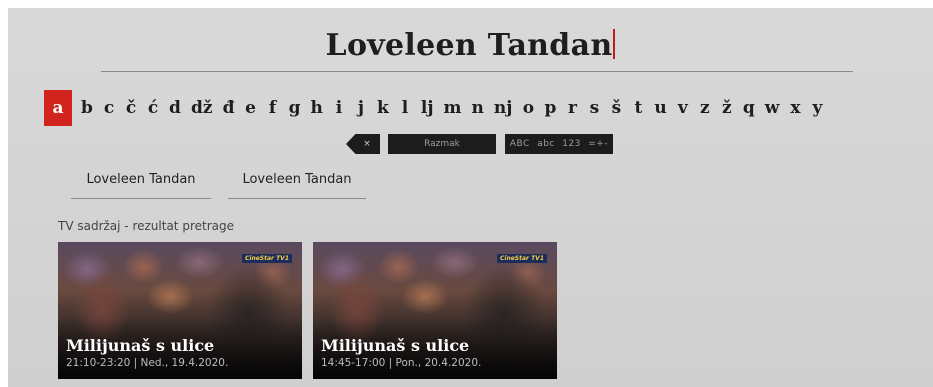 The height and width of the screenshot is (387, 933). Describe the element at coordinates (251, 108) in the screenshot. I see `key-e: e` at that location.